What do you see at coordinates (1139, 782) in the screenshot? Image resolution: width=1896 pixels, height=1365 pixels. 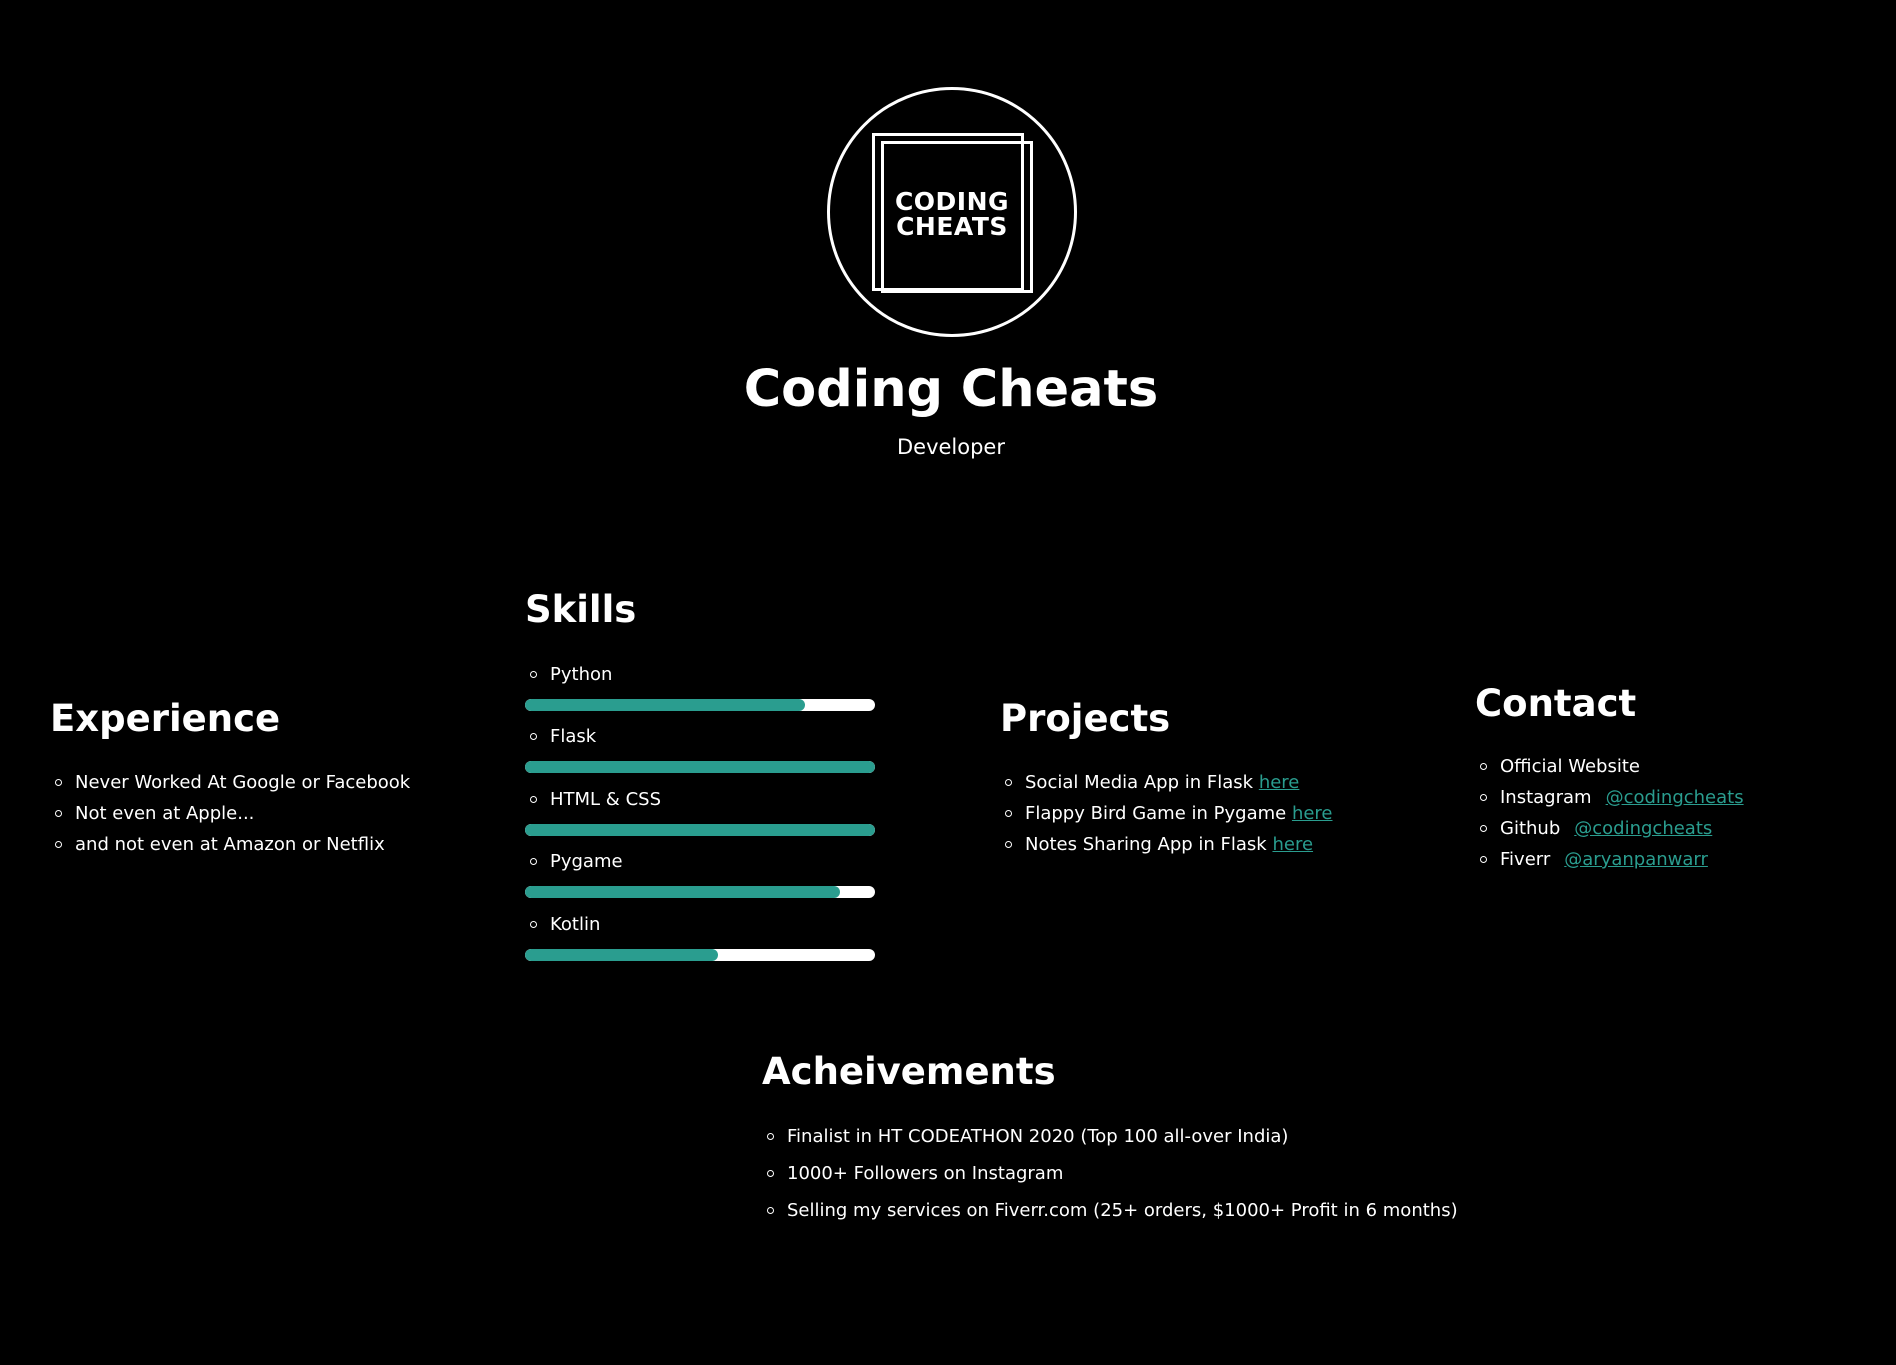 I see `project-title: Social Media App in Flask` at bounding box center [1139, 782].